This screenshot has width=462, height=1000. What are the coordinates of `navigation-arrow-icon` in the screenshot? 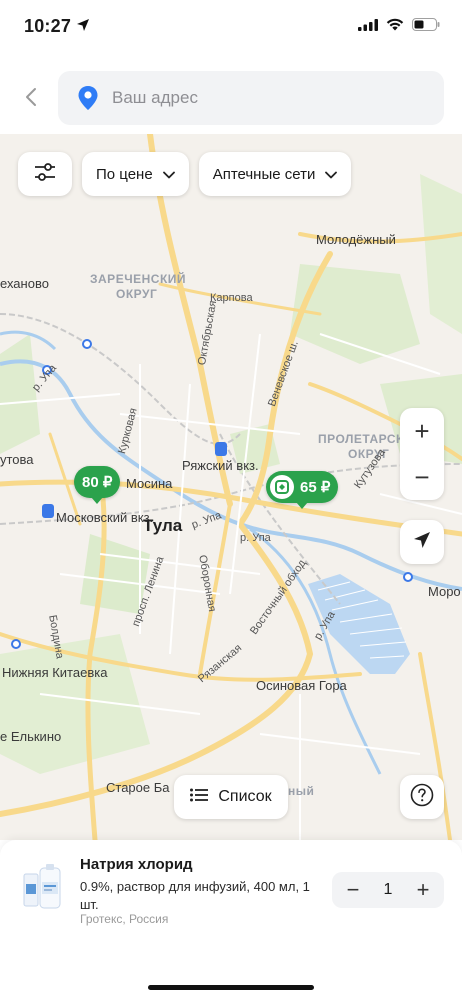 It's located at (422, 542).